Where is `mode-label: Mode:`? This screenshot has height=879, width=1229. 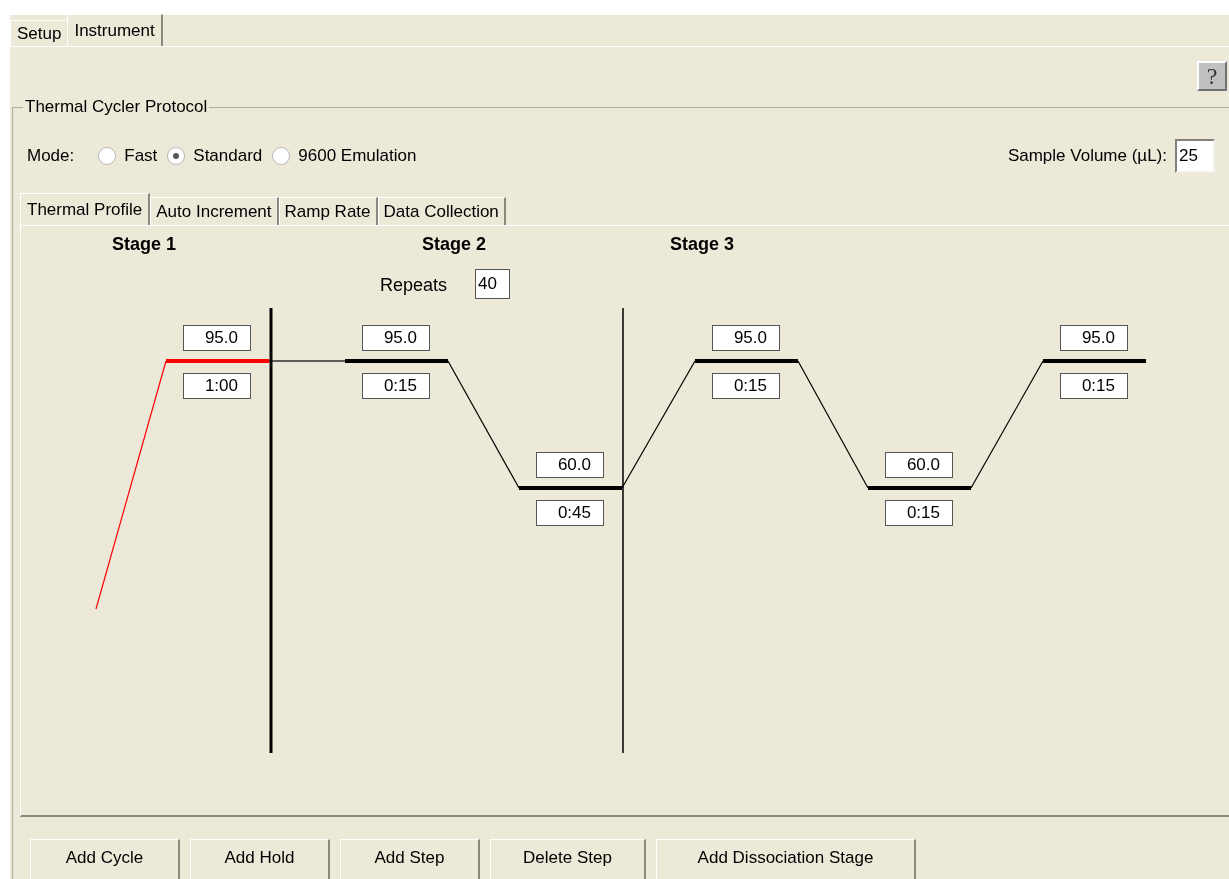 mode-label: Mode: is located at coordinates (51, 156).